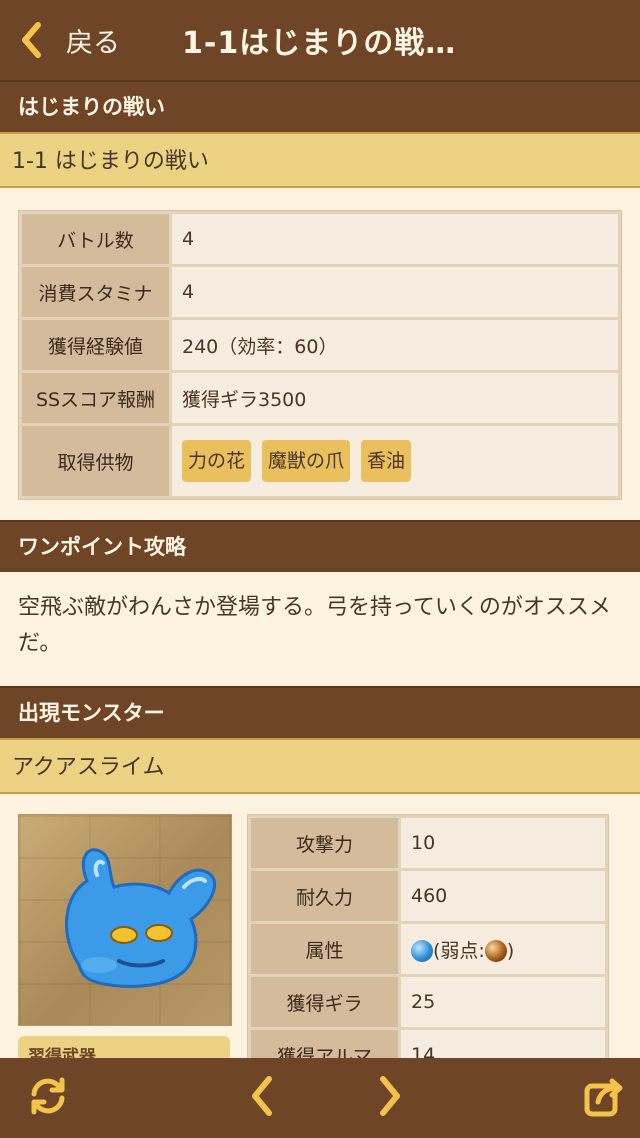  Describe the element at coordinates (306, 461) in the screenshot. I see `offering-chip: 魔獣の爪` at that location.